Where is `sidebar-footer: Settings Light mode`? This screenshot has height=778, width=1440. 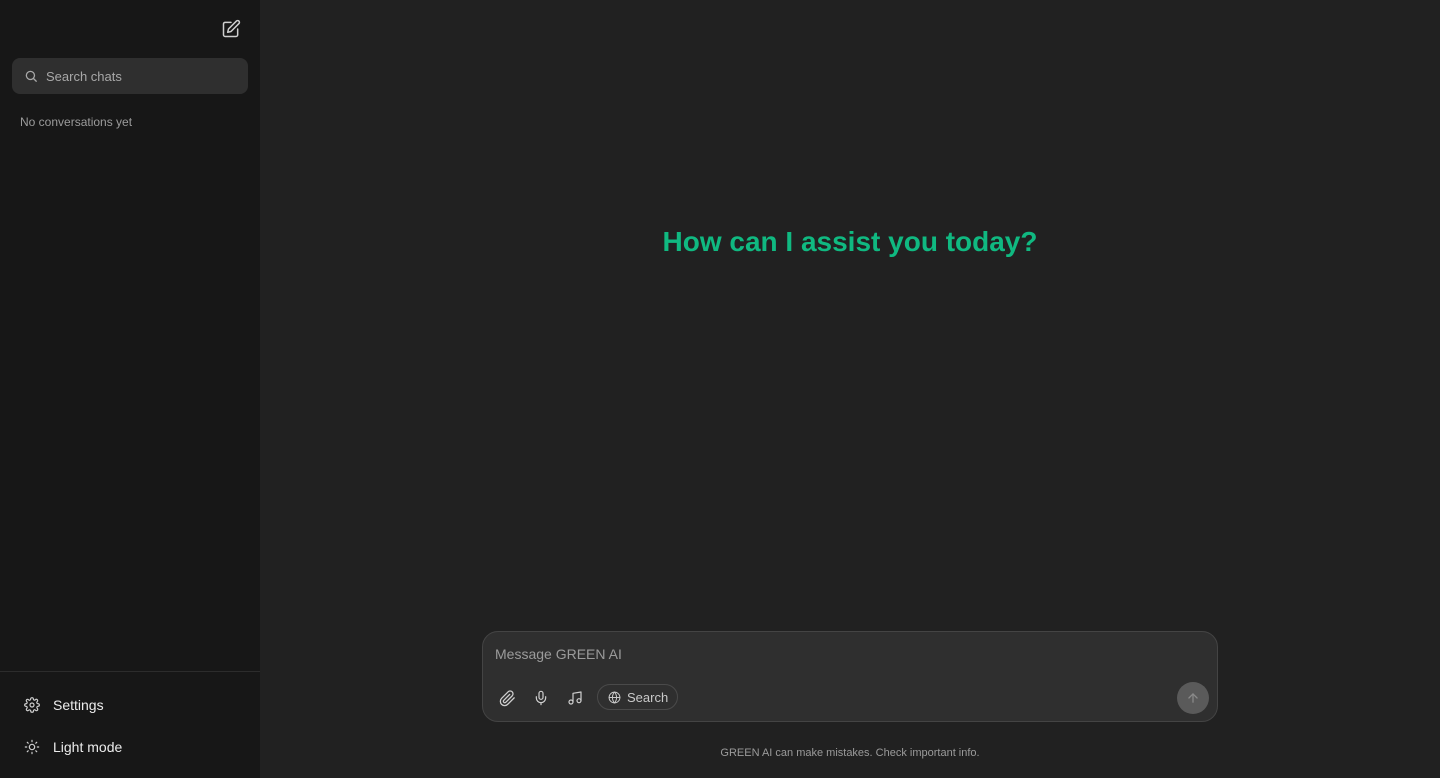 sidebar-footer: Settings Light mode is located at coordinates (130, 724).